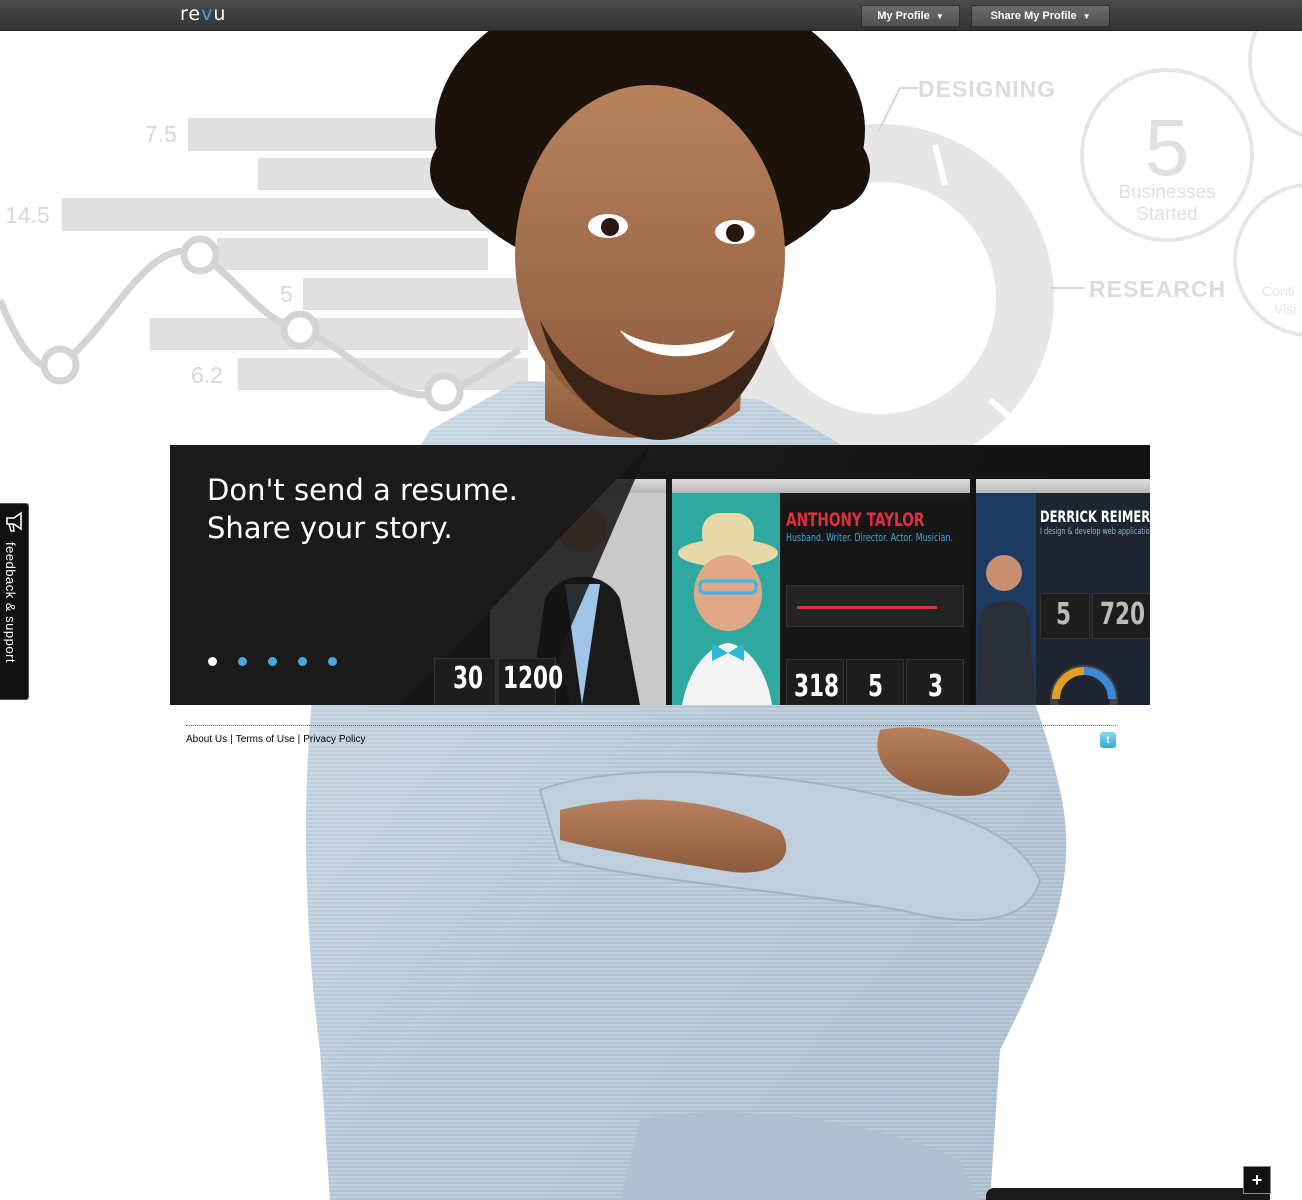 The height and width of the screenshot is (1200, 1302). What do you see at coordinates (220, 14) in the screenshot?
I see `logo-text-end: u` at bounding box center [220, 14].